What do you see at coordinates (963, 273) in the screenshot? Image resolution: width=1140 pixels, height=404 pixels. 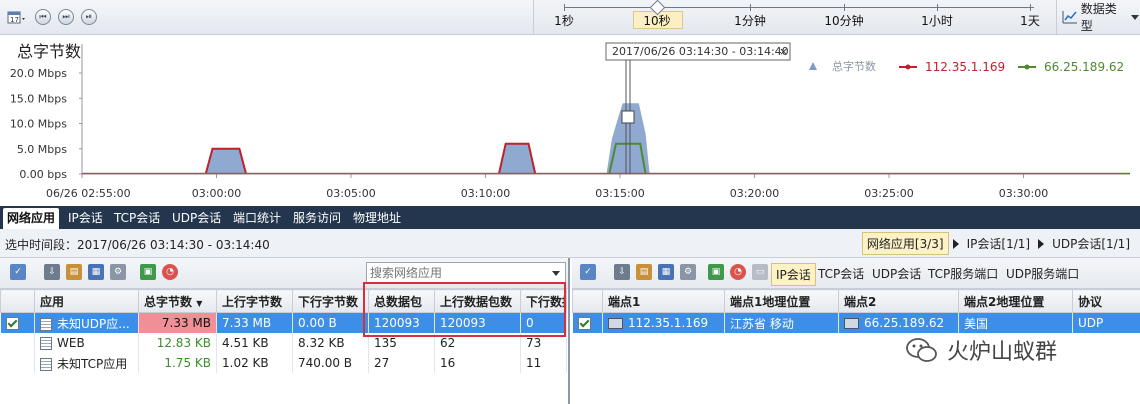 I see `subtab-tcp-service-ports: TCP服务端口` at bounding box center [963, 273].